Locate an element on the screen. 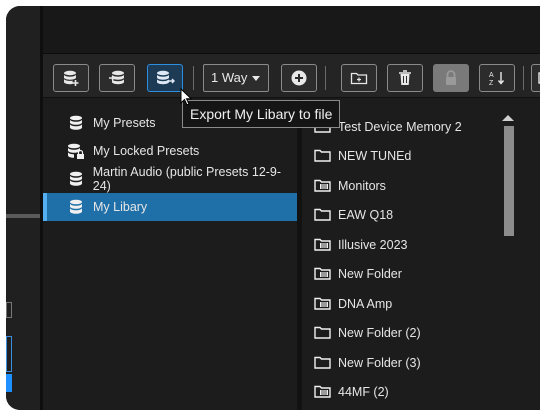 The width and height of the screenshot is (540, 410). sync-direction-select: 1 Way is located at coordinates (236, 78).